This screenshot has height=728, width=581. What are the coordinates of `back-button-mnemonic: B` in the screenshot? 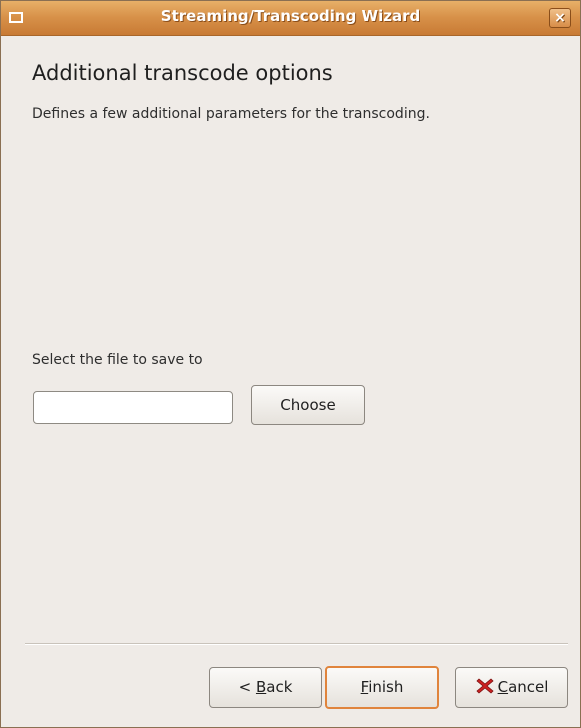 It's located at (261, 687).